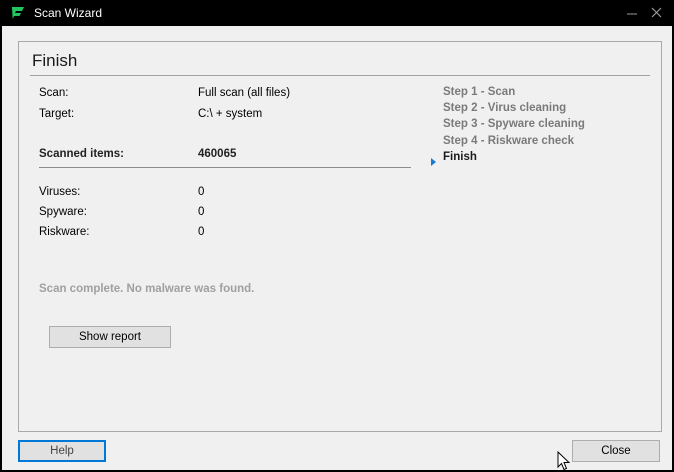  What do you see at coordinates (147, 289) in the screenshot?
I see `scan-status-message: Scan complete. No malware was found.` at bounding box center [147, 289].